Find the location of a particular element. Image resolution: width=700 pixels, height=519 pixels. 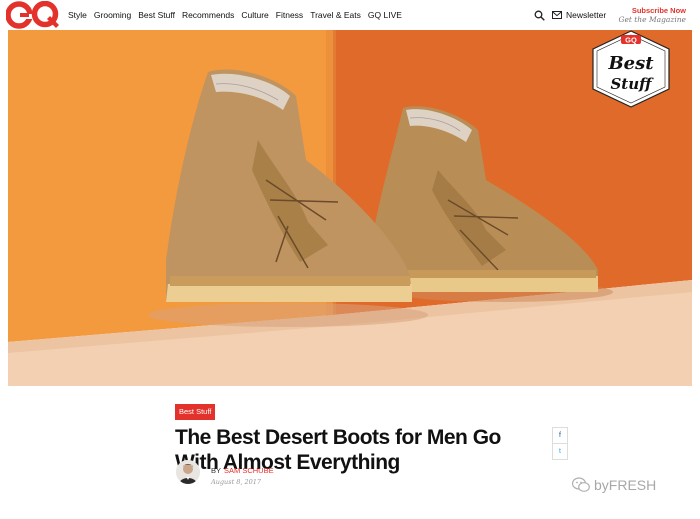

publish-date: August 8, 2017 is located at coordinates (236, 482).